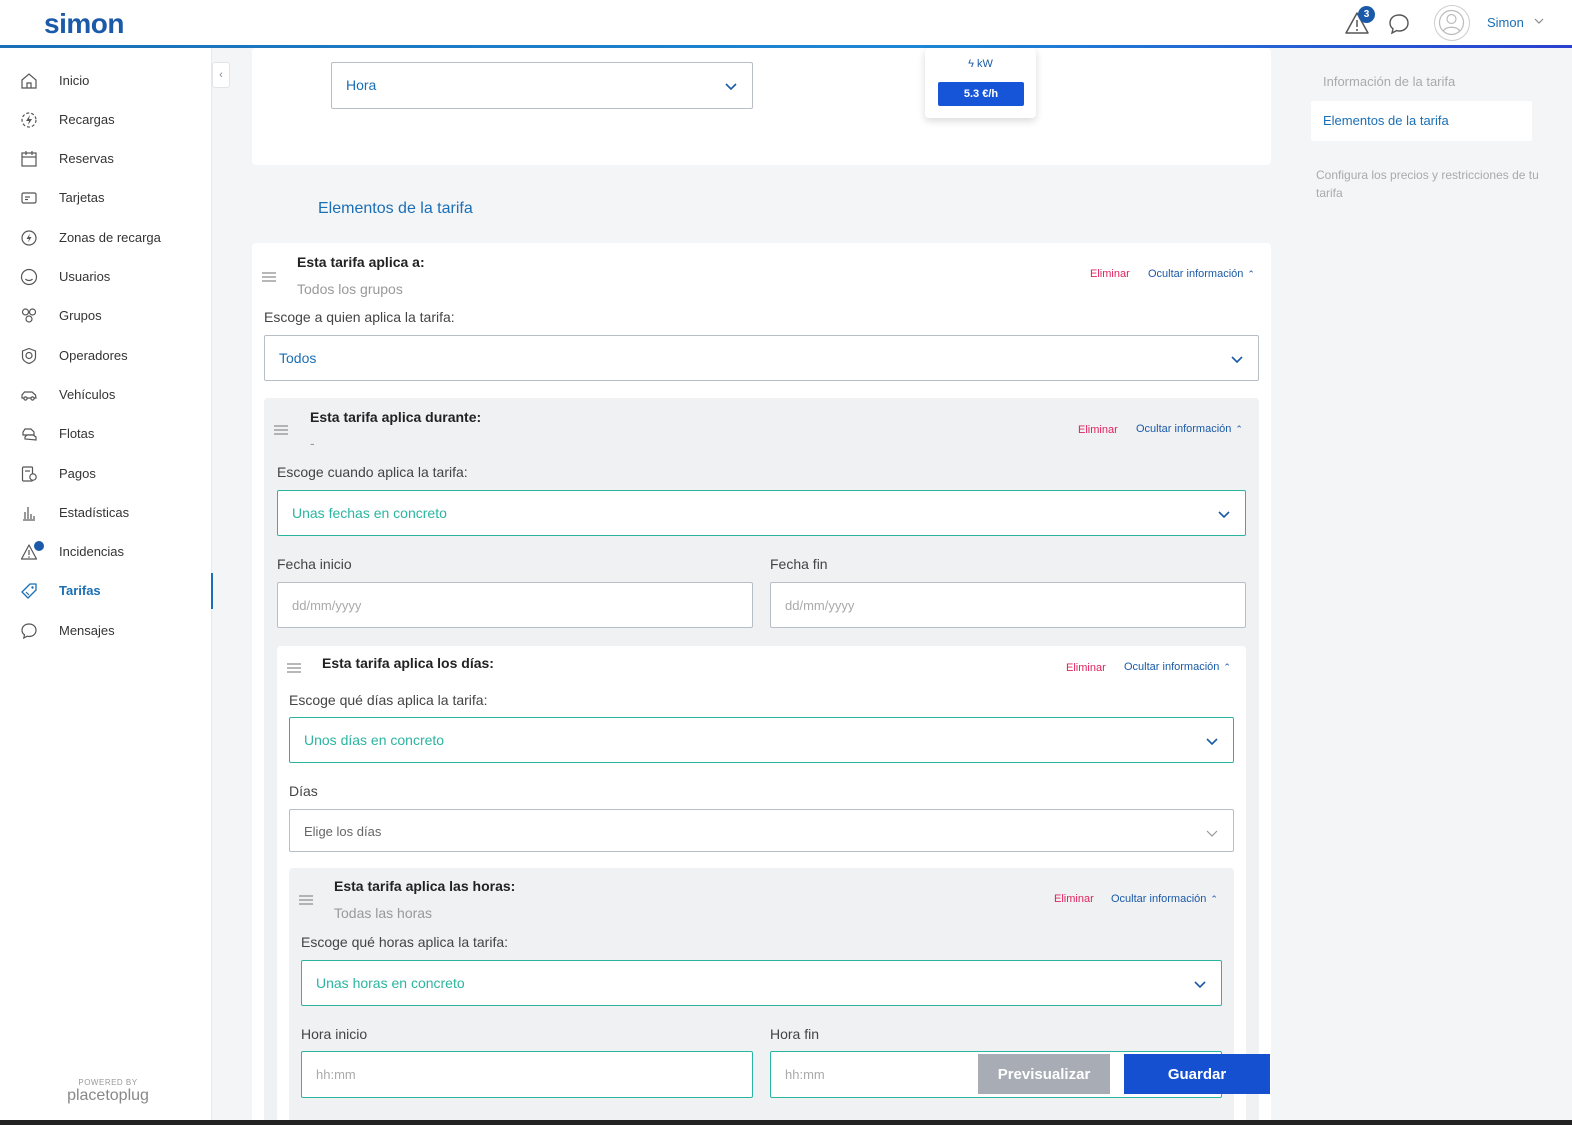  I want to click on sidebar-item-mensajes: Mensajes, so click(106, 631).